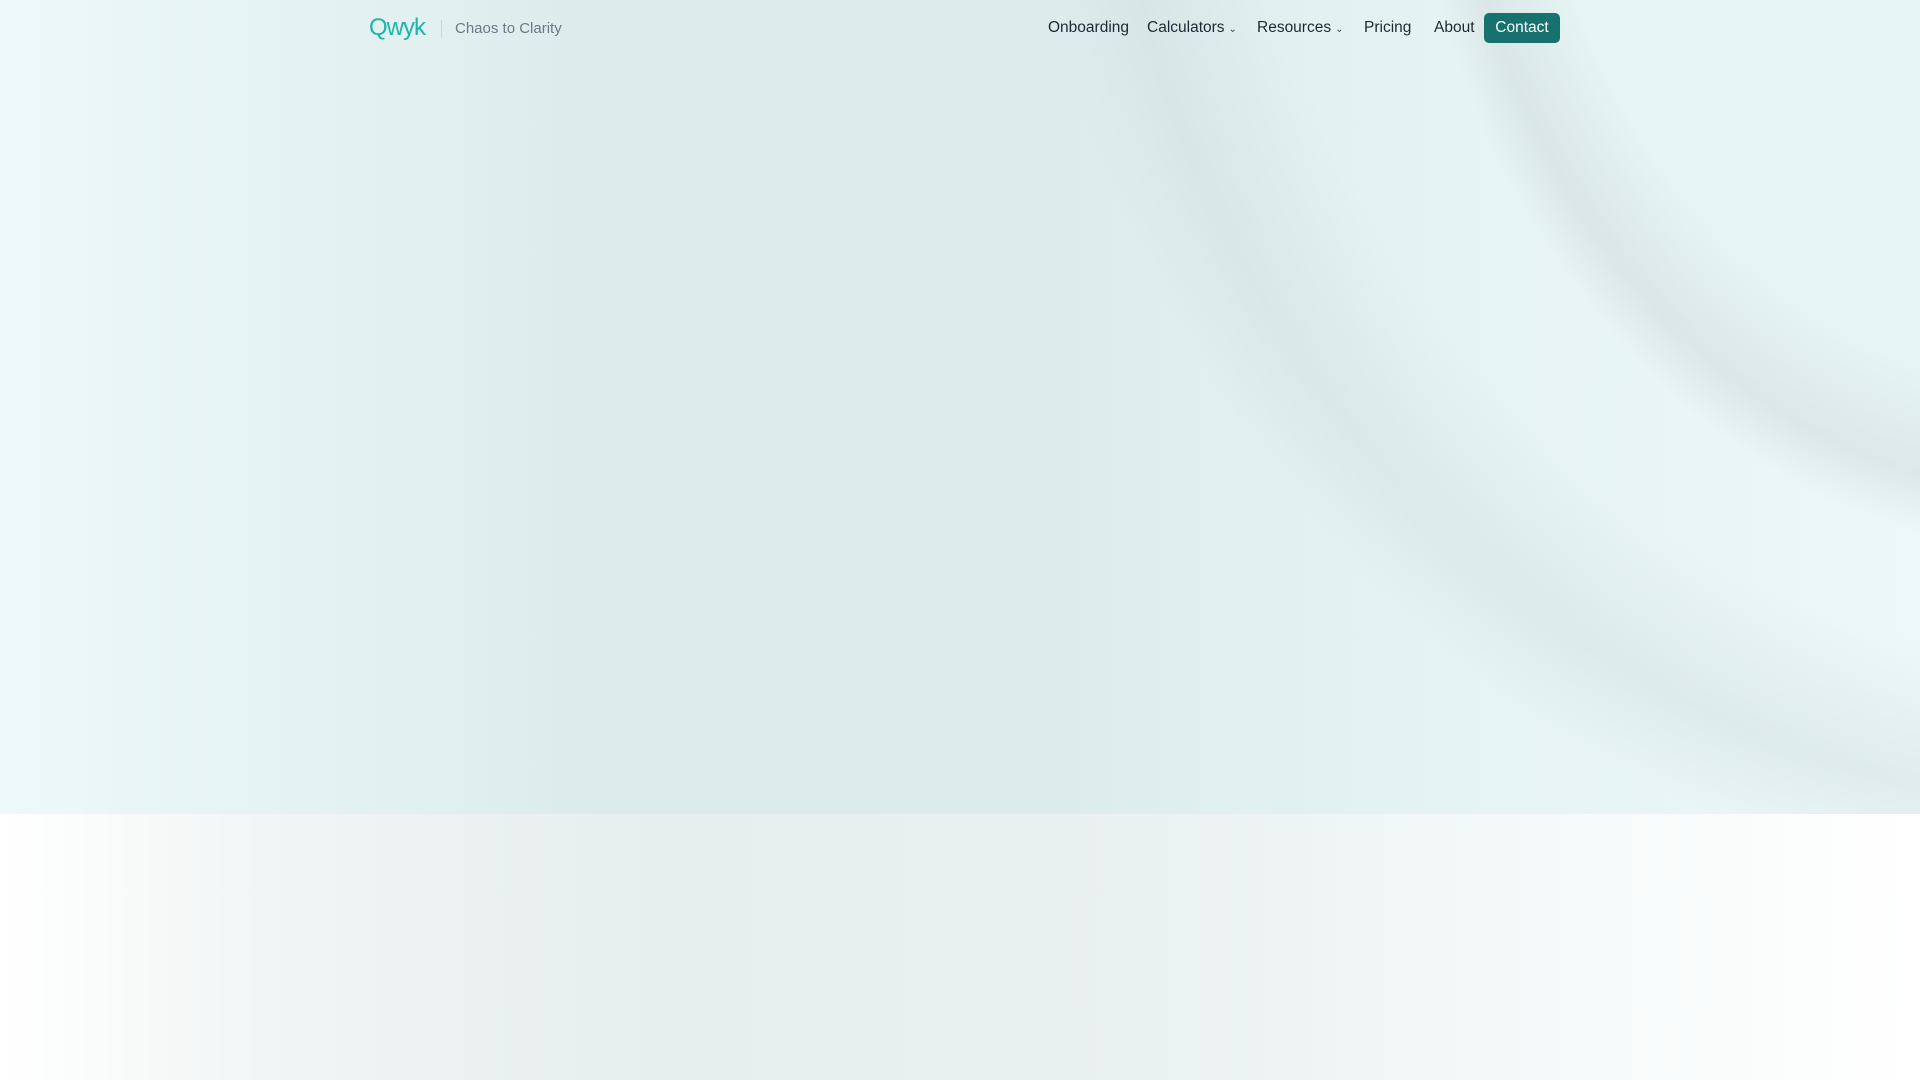 This screenshot has height=1080, width=1920. I want to click on nav-label: About, so click(1454, 27).